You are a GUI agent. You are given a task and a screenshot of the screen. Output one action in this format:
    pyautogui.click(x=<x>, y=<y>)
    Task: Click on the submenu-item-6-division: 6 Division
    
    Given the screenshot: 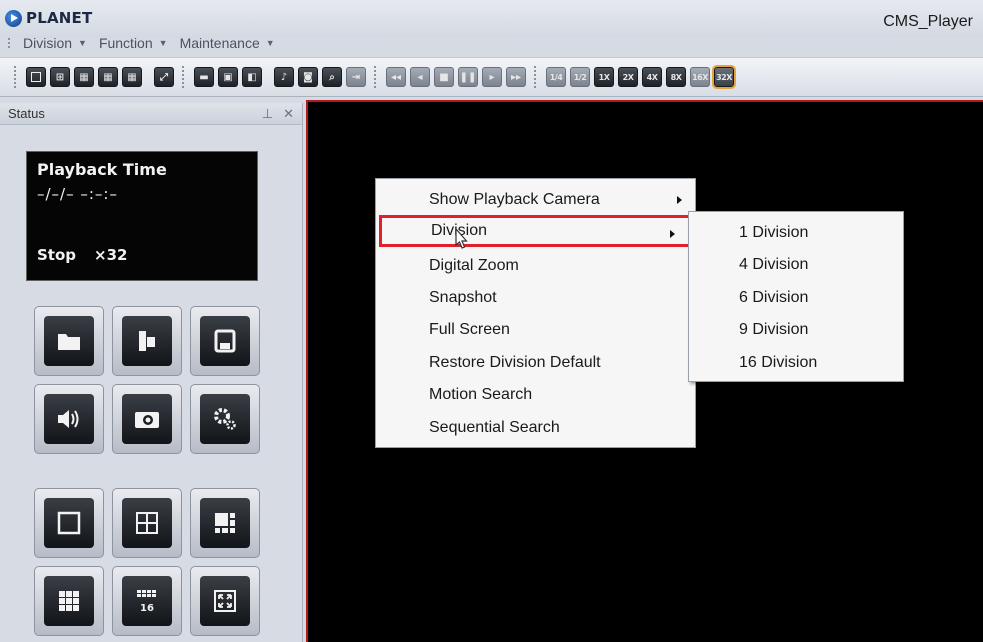 What is the action you would take?
    pyautogui.click(x=797, y=298)
    